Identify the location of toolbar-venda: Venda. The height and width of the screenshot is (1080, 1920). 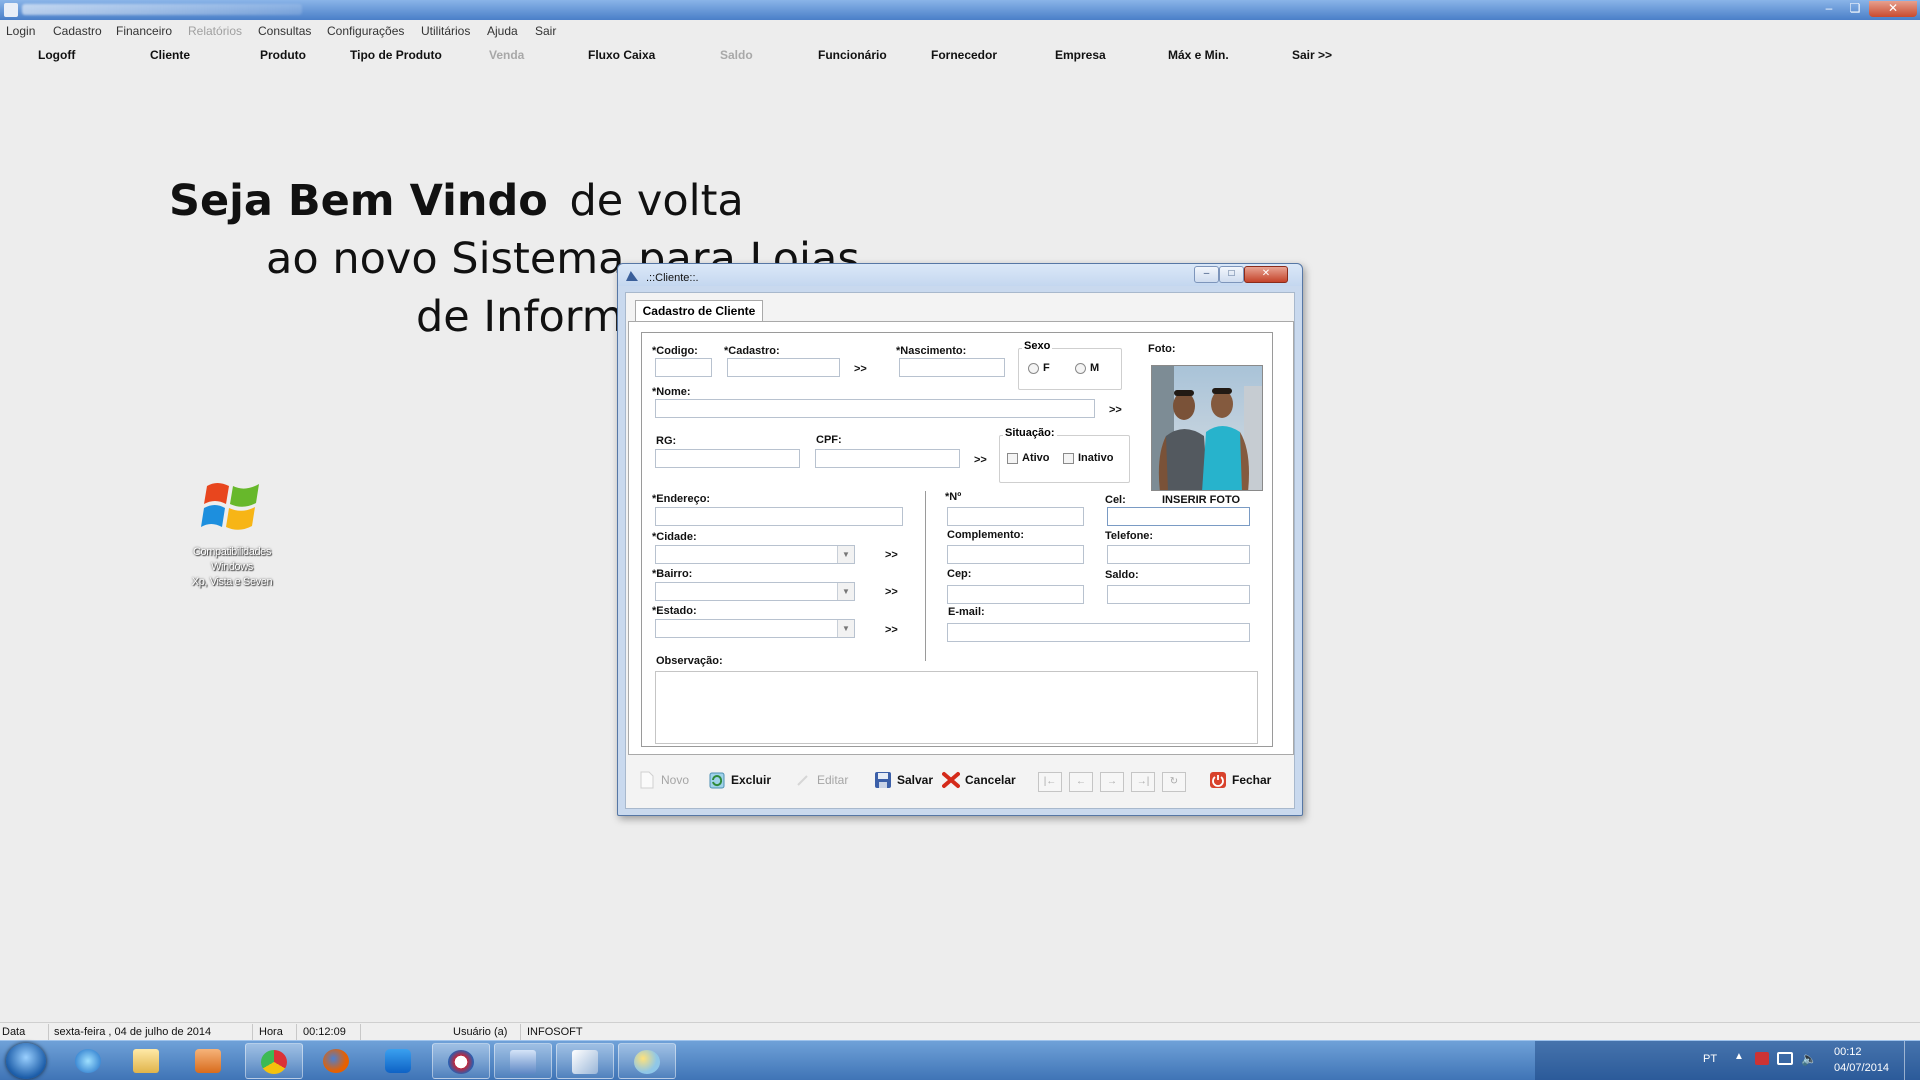
(506, 55).